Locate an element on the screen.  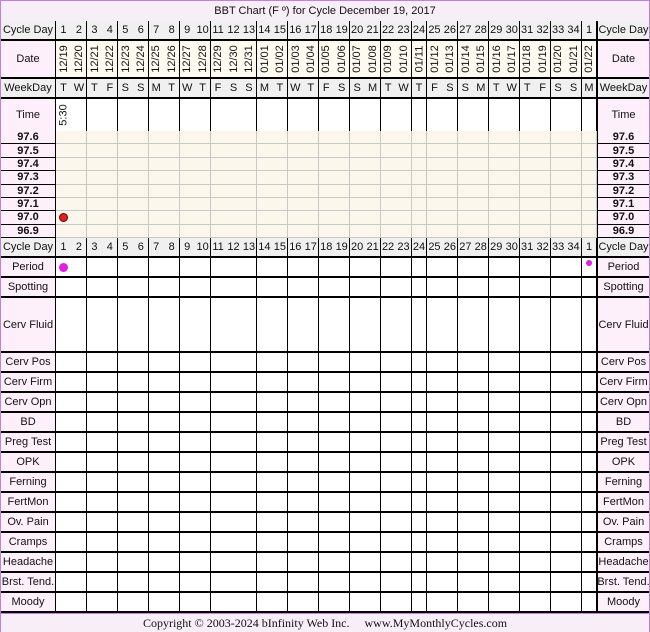
cycle-day-cell: 15 is located at coordinates (280, 30).